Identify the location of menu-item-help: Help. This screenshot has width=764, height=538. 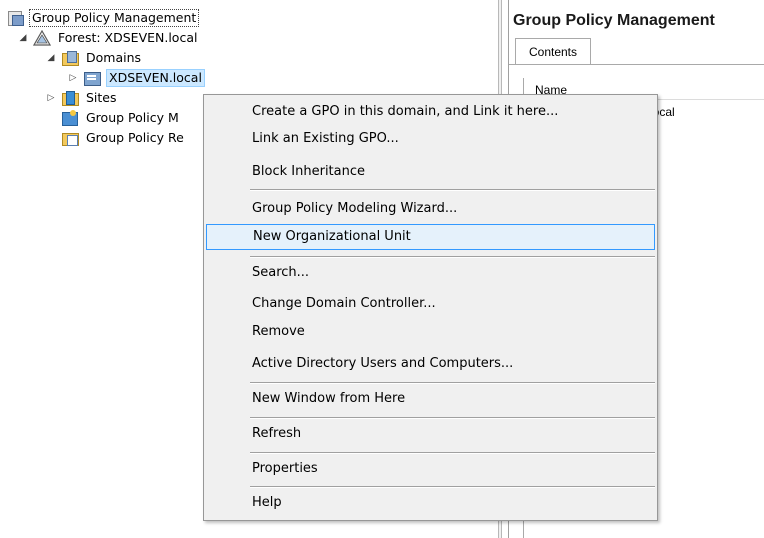
(430, 503).